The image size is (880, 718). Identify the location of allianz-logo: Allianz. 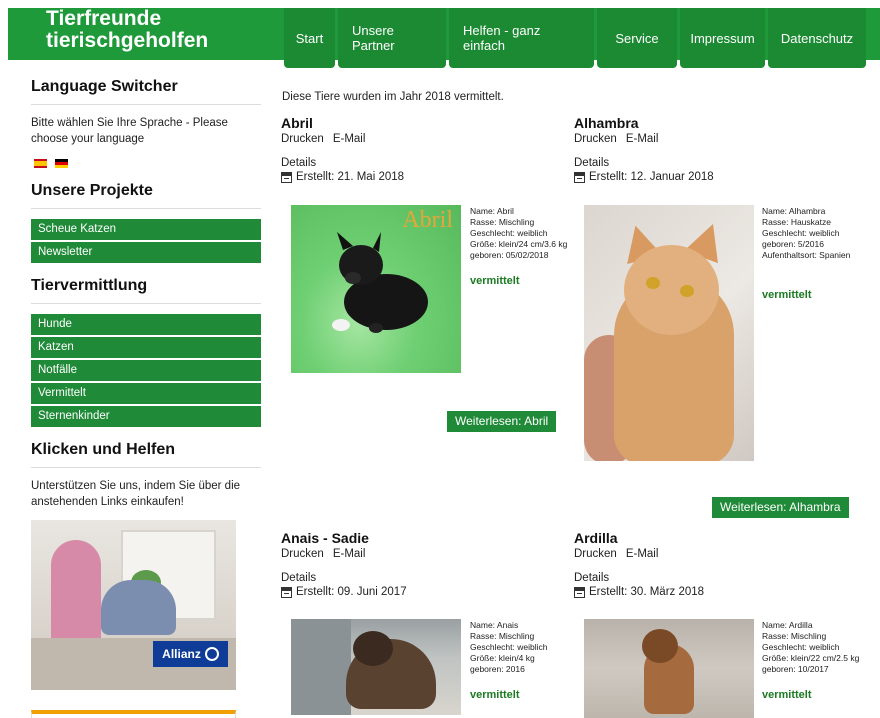
(190, 654).